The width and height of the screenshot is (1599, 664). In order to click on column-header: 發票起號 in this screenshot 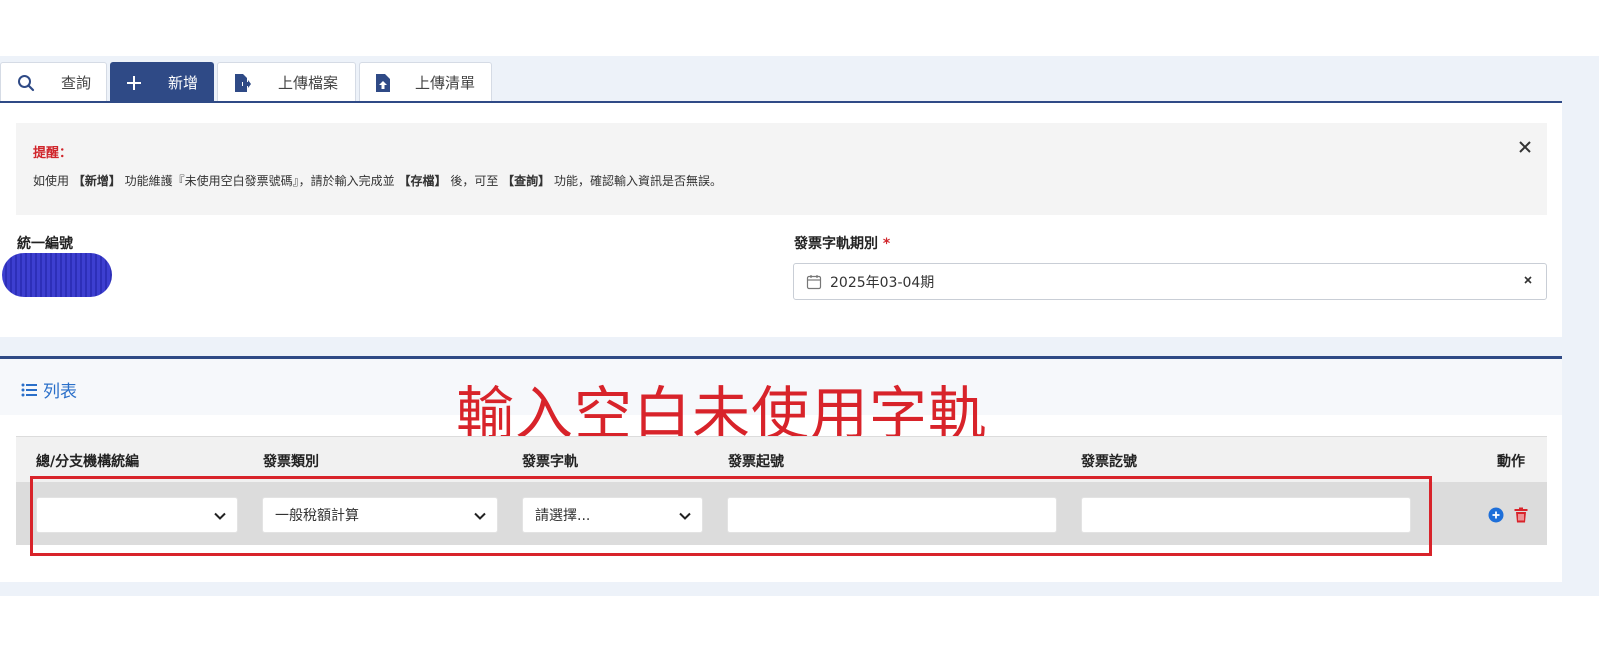, I will do `click(756, 462)`.